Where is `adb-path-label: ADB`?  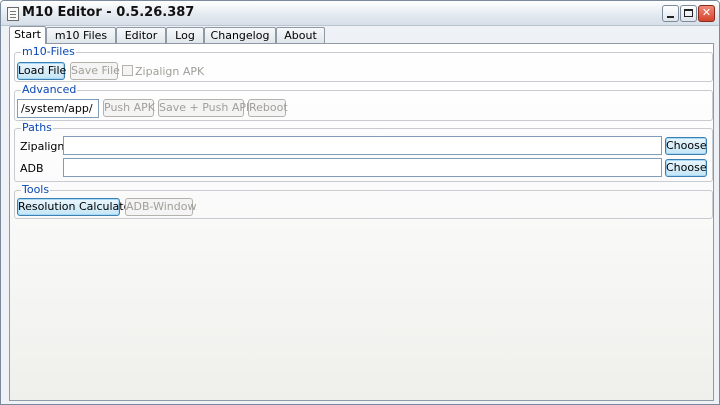 adb-path-label: ADB is located at coordinates (32, 168).